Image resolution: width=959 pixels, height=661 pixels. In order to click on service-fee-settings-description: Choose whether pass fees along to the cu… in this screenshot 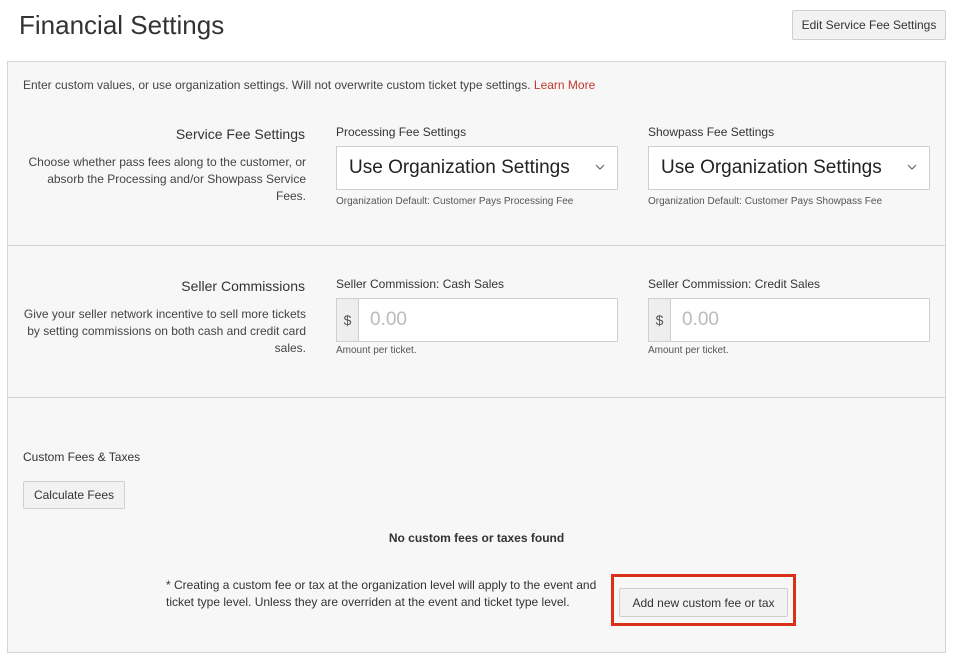, I will do `click(167, 179)`.